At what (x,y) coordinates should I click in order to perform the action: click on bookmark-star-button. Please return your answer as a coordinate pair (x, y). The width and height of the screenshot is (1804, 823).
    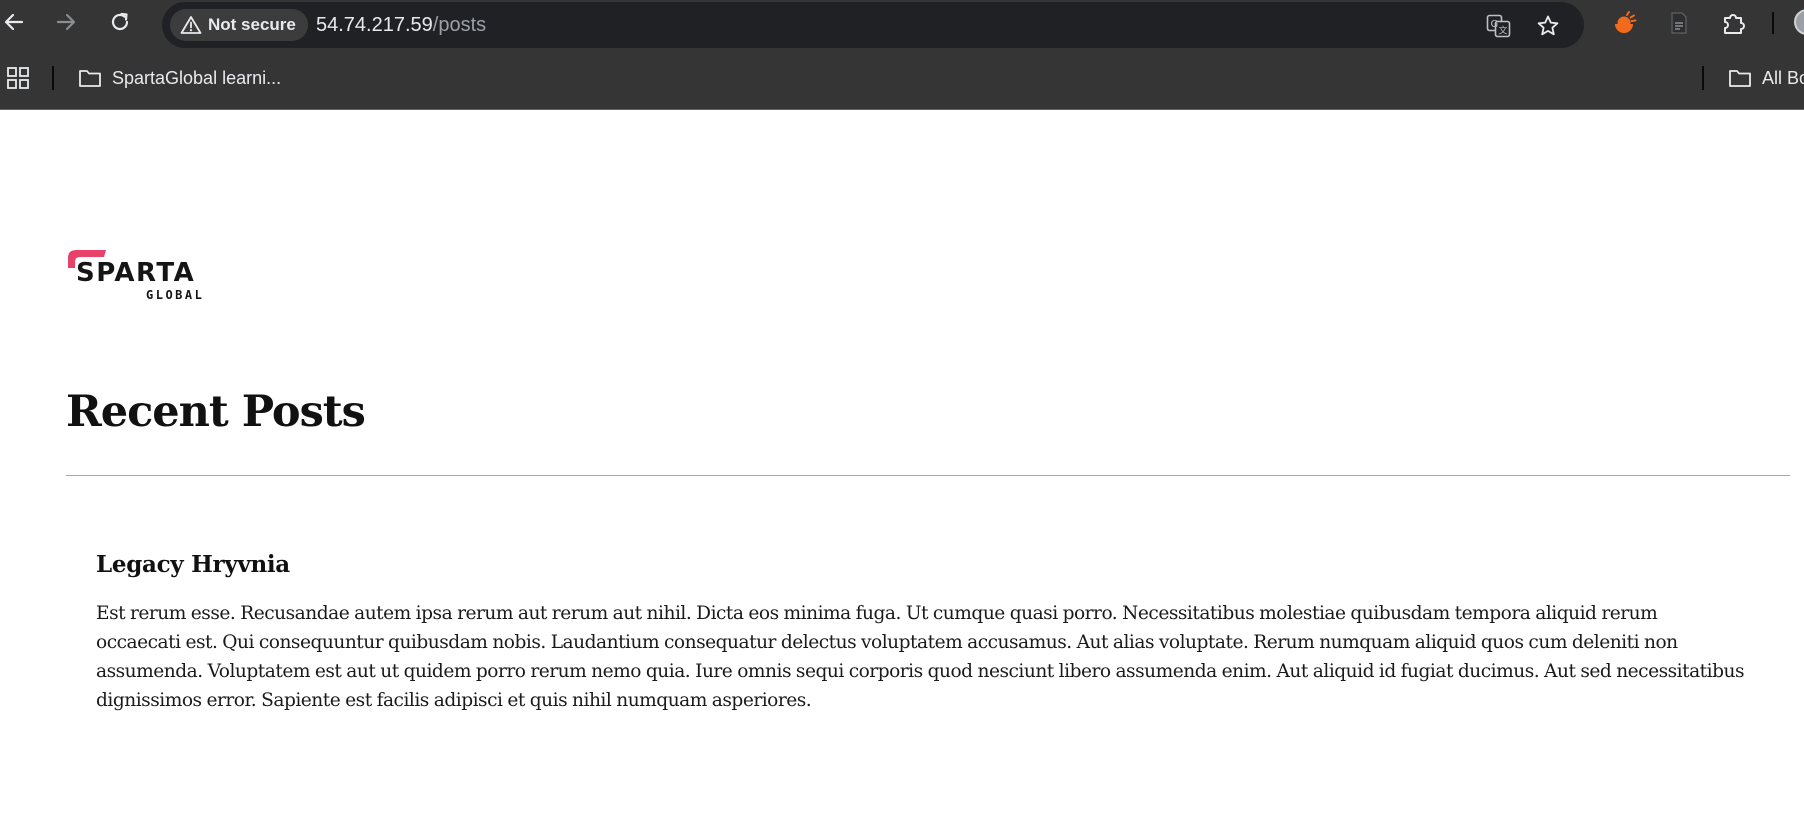
    Looking at the image, I should click on (1548, 26).